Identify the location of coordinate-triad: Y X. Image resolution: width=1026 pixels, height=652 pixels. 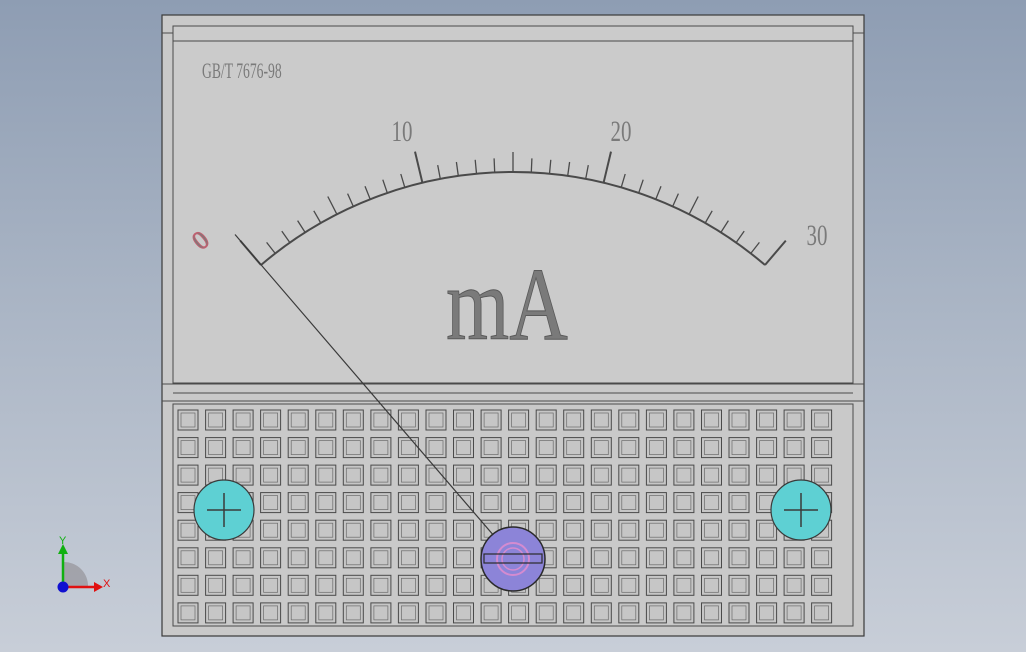
(84, 564).